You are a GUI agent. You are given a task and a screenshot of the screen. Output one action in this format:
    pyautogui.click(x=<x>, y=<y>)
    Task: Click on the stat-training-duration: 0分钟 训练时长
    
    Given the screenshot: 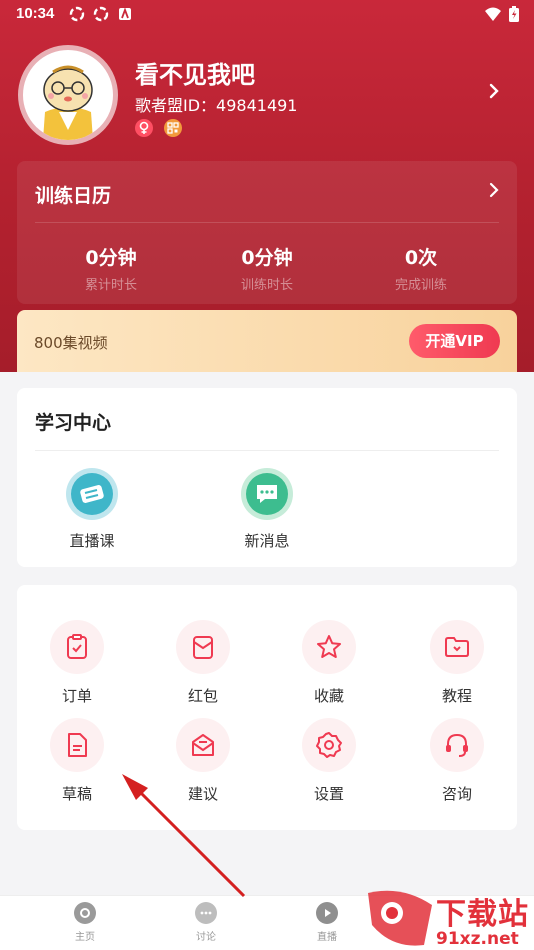 What is the action you would take?
    pyautogui.click(x=267, y=268)
    